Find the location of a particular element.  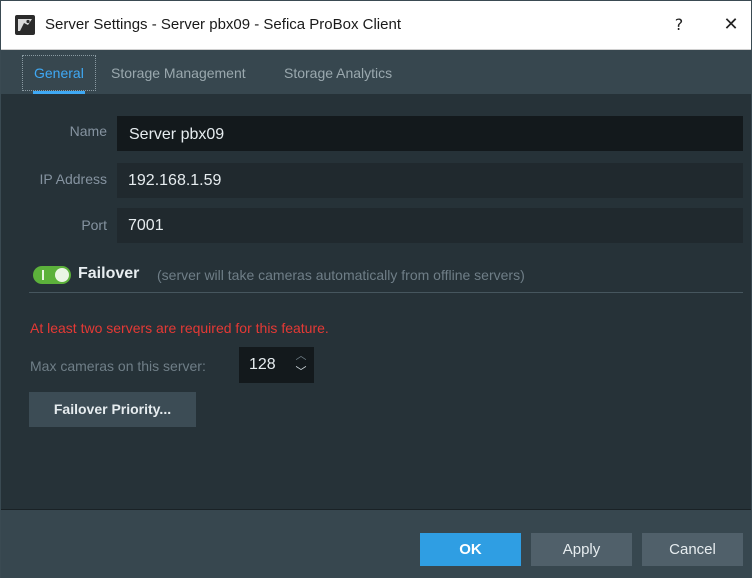

tab-storage-analytics: Storage Analytics is located at coordinates (338, 72).